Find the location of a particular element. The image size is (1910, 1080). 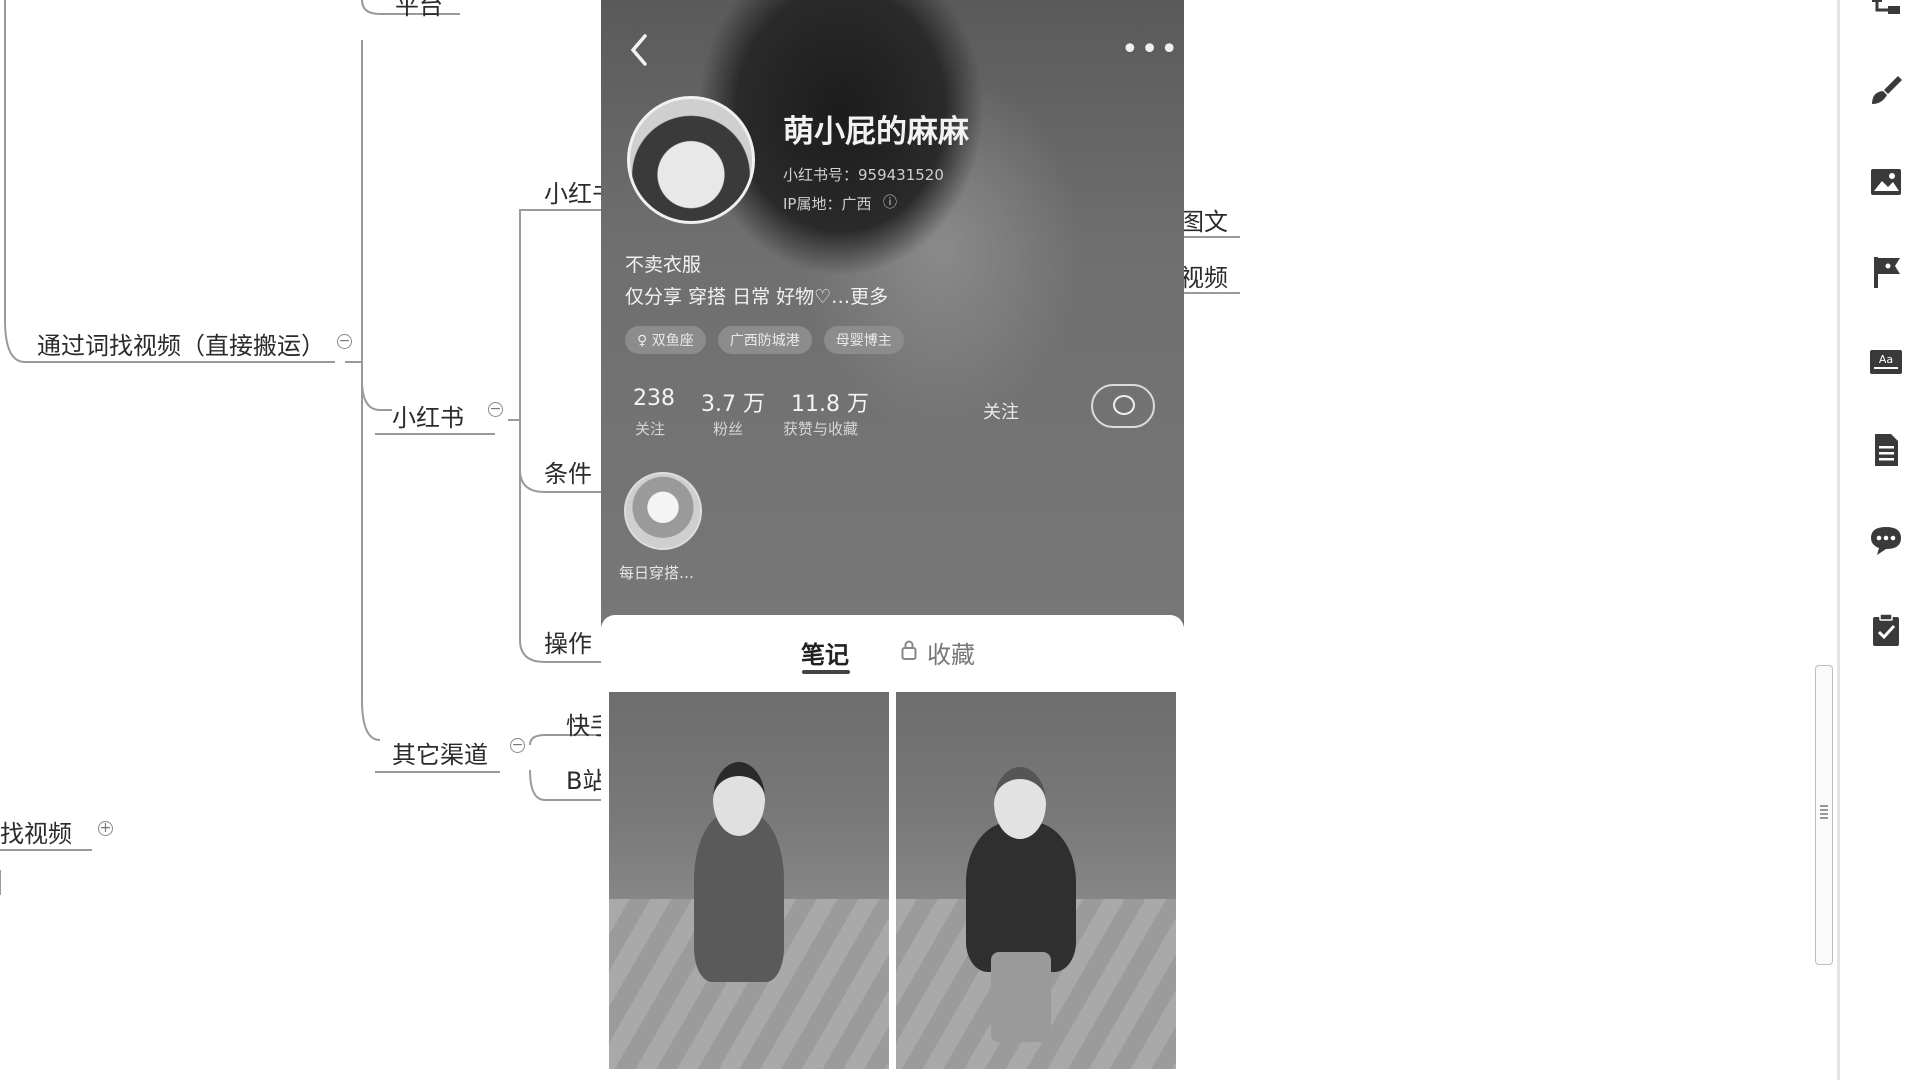

brush-icon is located at coordinates (1886, 90).